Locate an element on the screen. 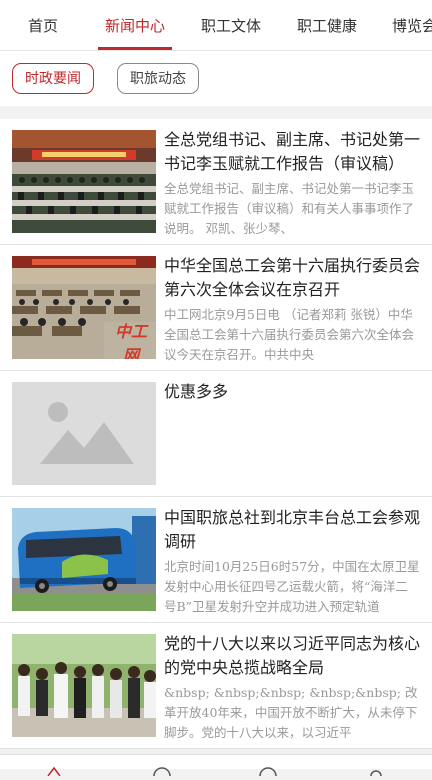 Image resolution: width=432 pixels, height=780 pixels. watermark-logo: 中工网 is located at coordinates (131, 339).